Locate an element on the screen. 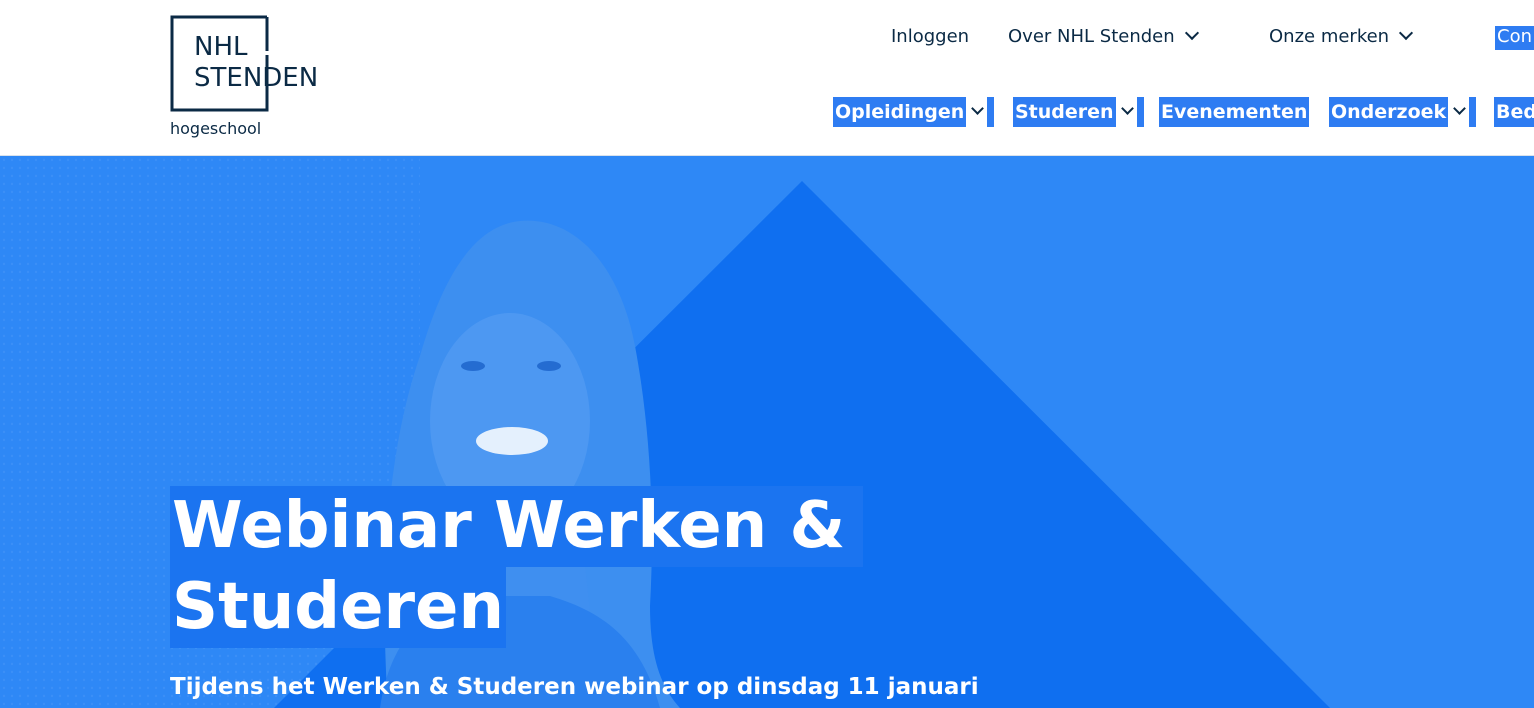 This screenshot has width=1534, height=708. nhl-stenden-logo: NHL STENDEN hogeschool is located at coordinates (255, 80).